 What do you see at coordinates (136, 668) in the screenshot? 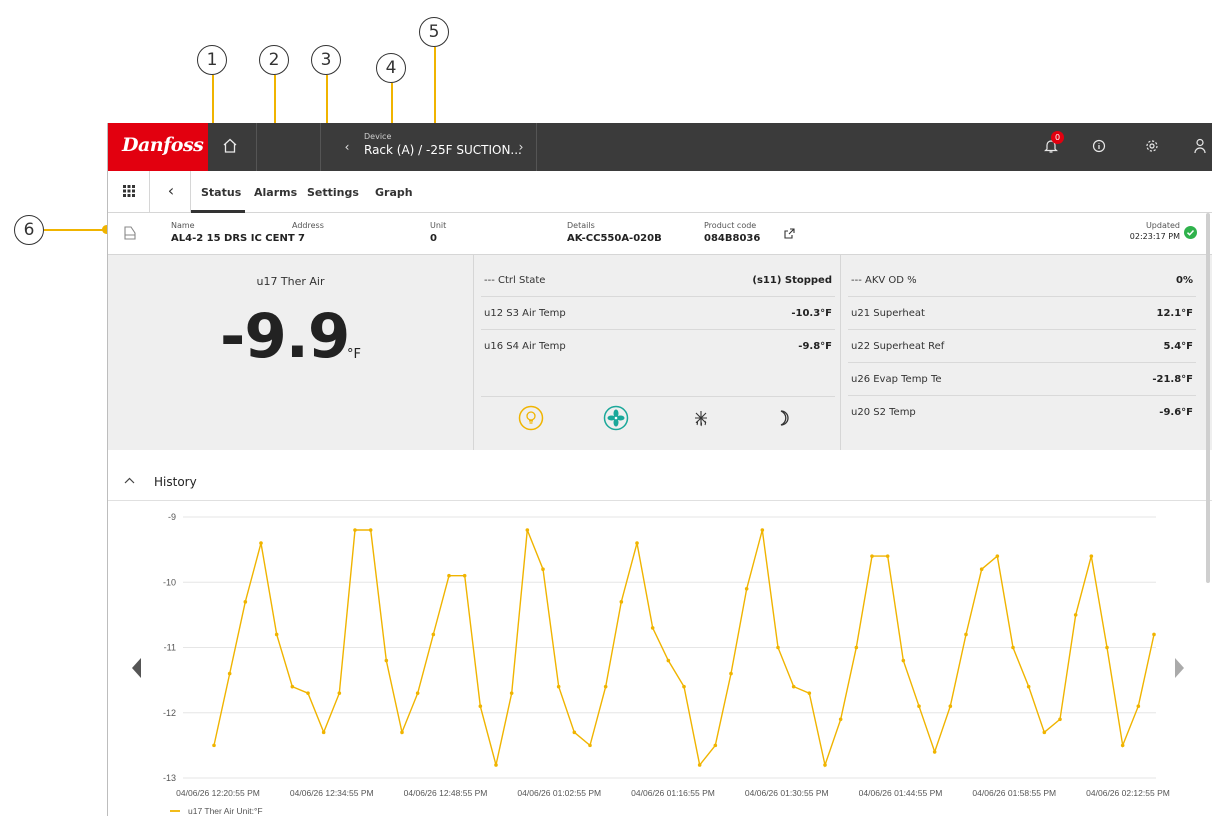
I see `chart-prev-arrow-icon` at bounding box center [136, 668].